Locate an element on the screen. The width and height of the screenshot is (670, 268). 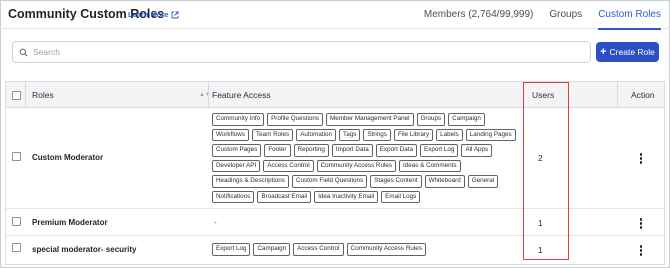
header-feature-access: Feature Access is located at coordinates (241, 95).